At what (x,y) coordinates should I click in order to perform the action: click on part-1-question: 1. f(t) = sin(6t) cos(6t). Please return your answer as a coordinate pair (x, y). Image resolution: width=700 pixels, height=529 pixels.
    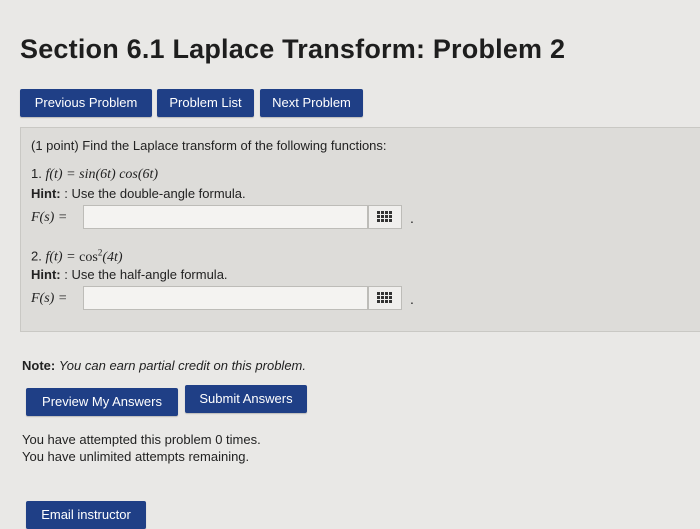
    Looking at the image, I should click on (94, 174).